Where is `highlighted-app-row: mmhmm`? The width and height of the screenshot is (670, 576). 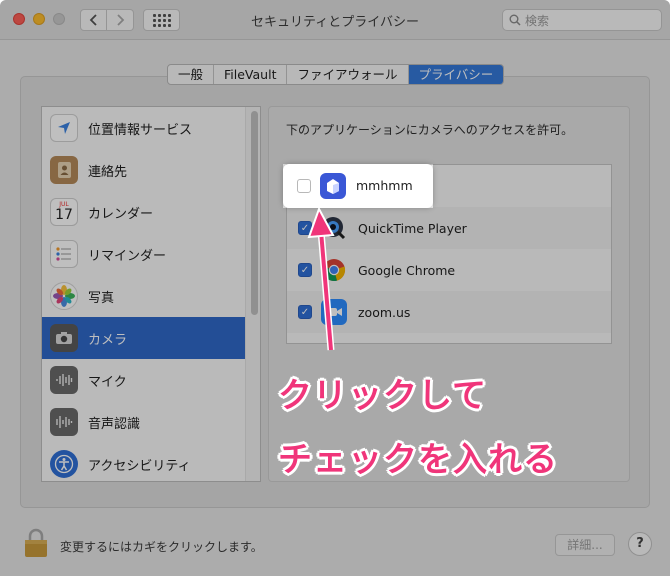 highlighted-app-row: mmhmm is located at coordinates (358, 186).